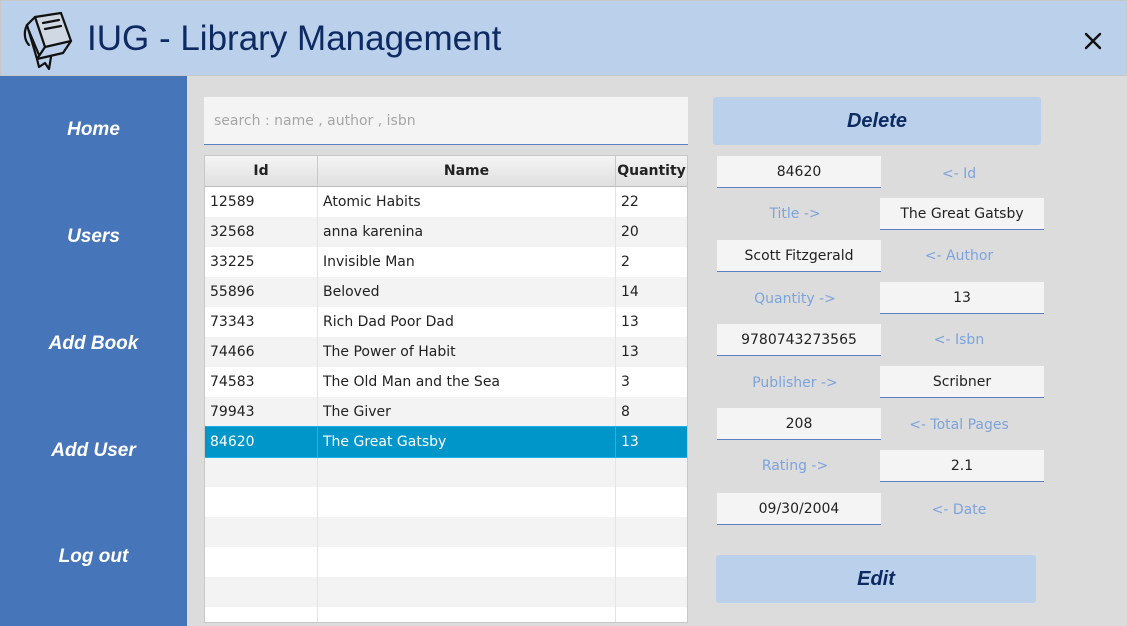  Describe the element at coordinates (799, 172) in the screenshot. I see `id-field: 84620` at that location.